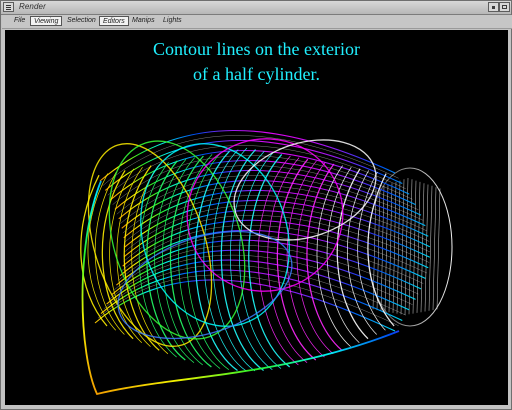 Image resolution: width=512 pixels, height=410 pixels. Describe the element at coordinates (504, 7) in the screenshot. I see `maximize-icon` at that location.